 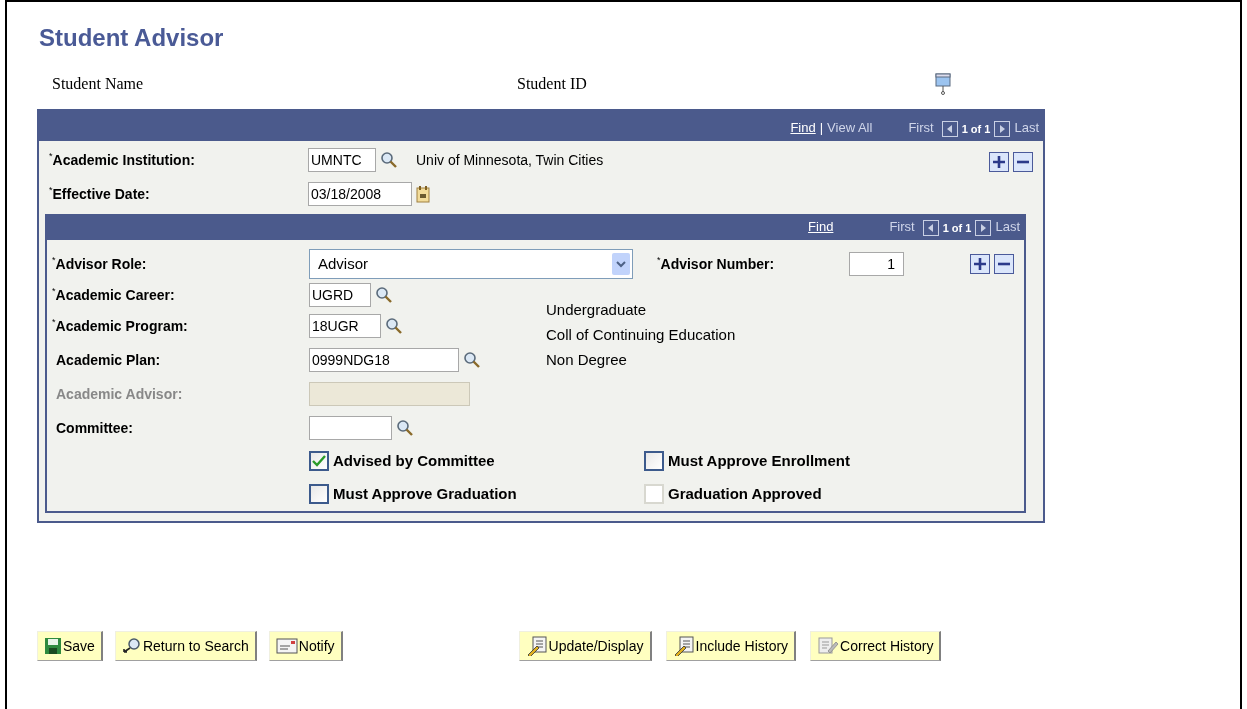 I want to click on field-label: *Advisor Role:, so click(x=100, y=263).